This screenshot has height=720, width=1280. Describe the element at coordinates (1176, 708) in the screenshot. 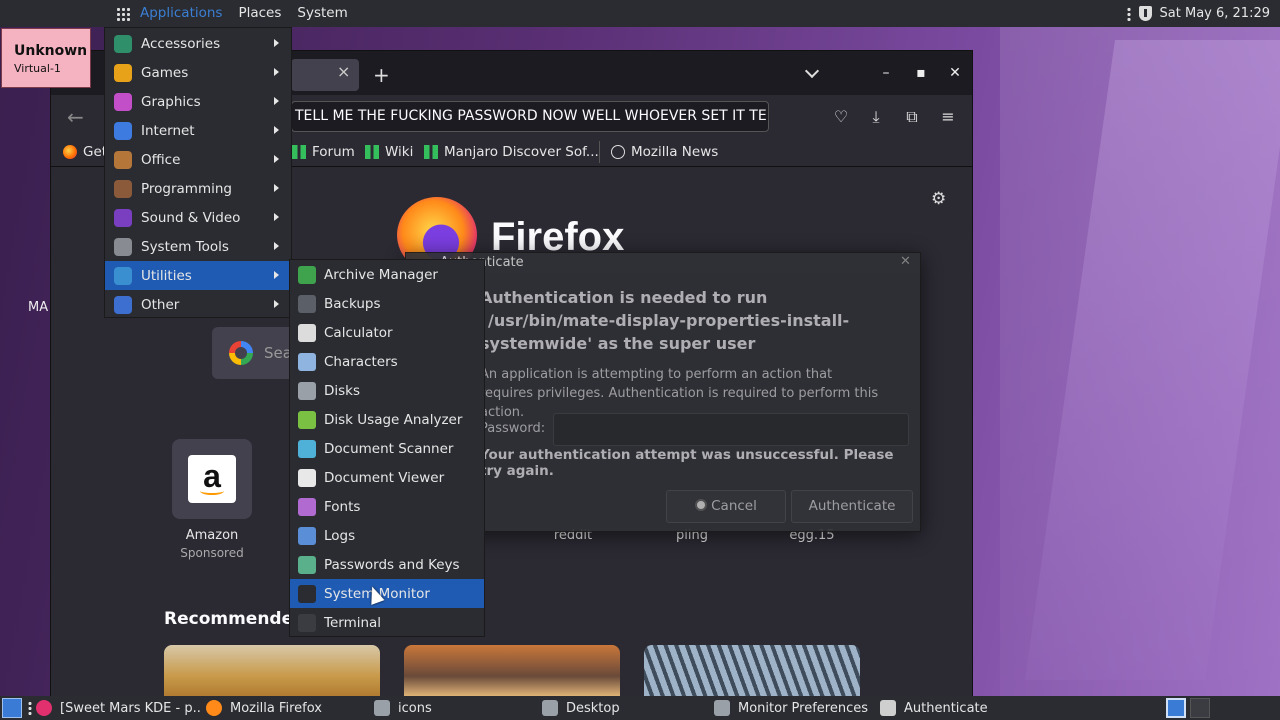

I see `workspace-1-button` at that location.